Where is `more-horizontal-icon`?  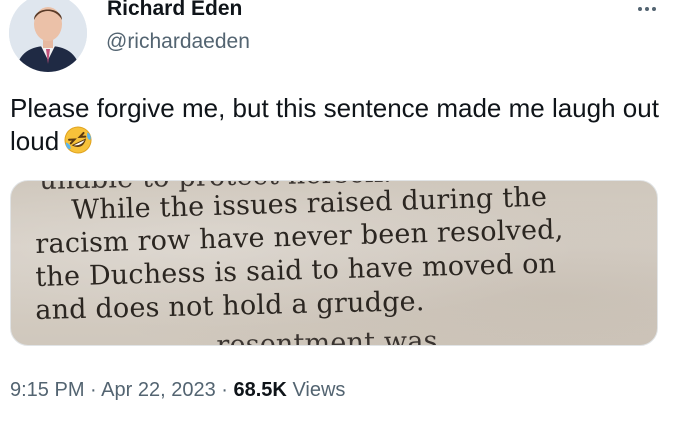
more-horizontal-icon is located at coordinates (640, 9).